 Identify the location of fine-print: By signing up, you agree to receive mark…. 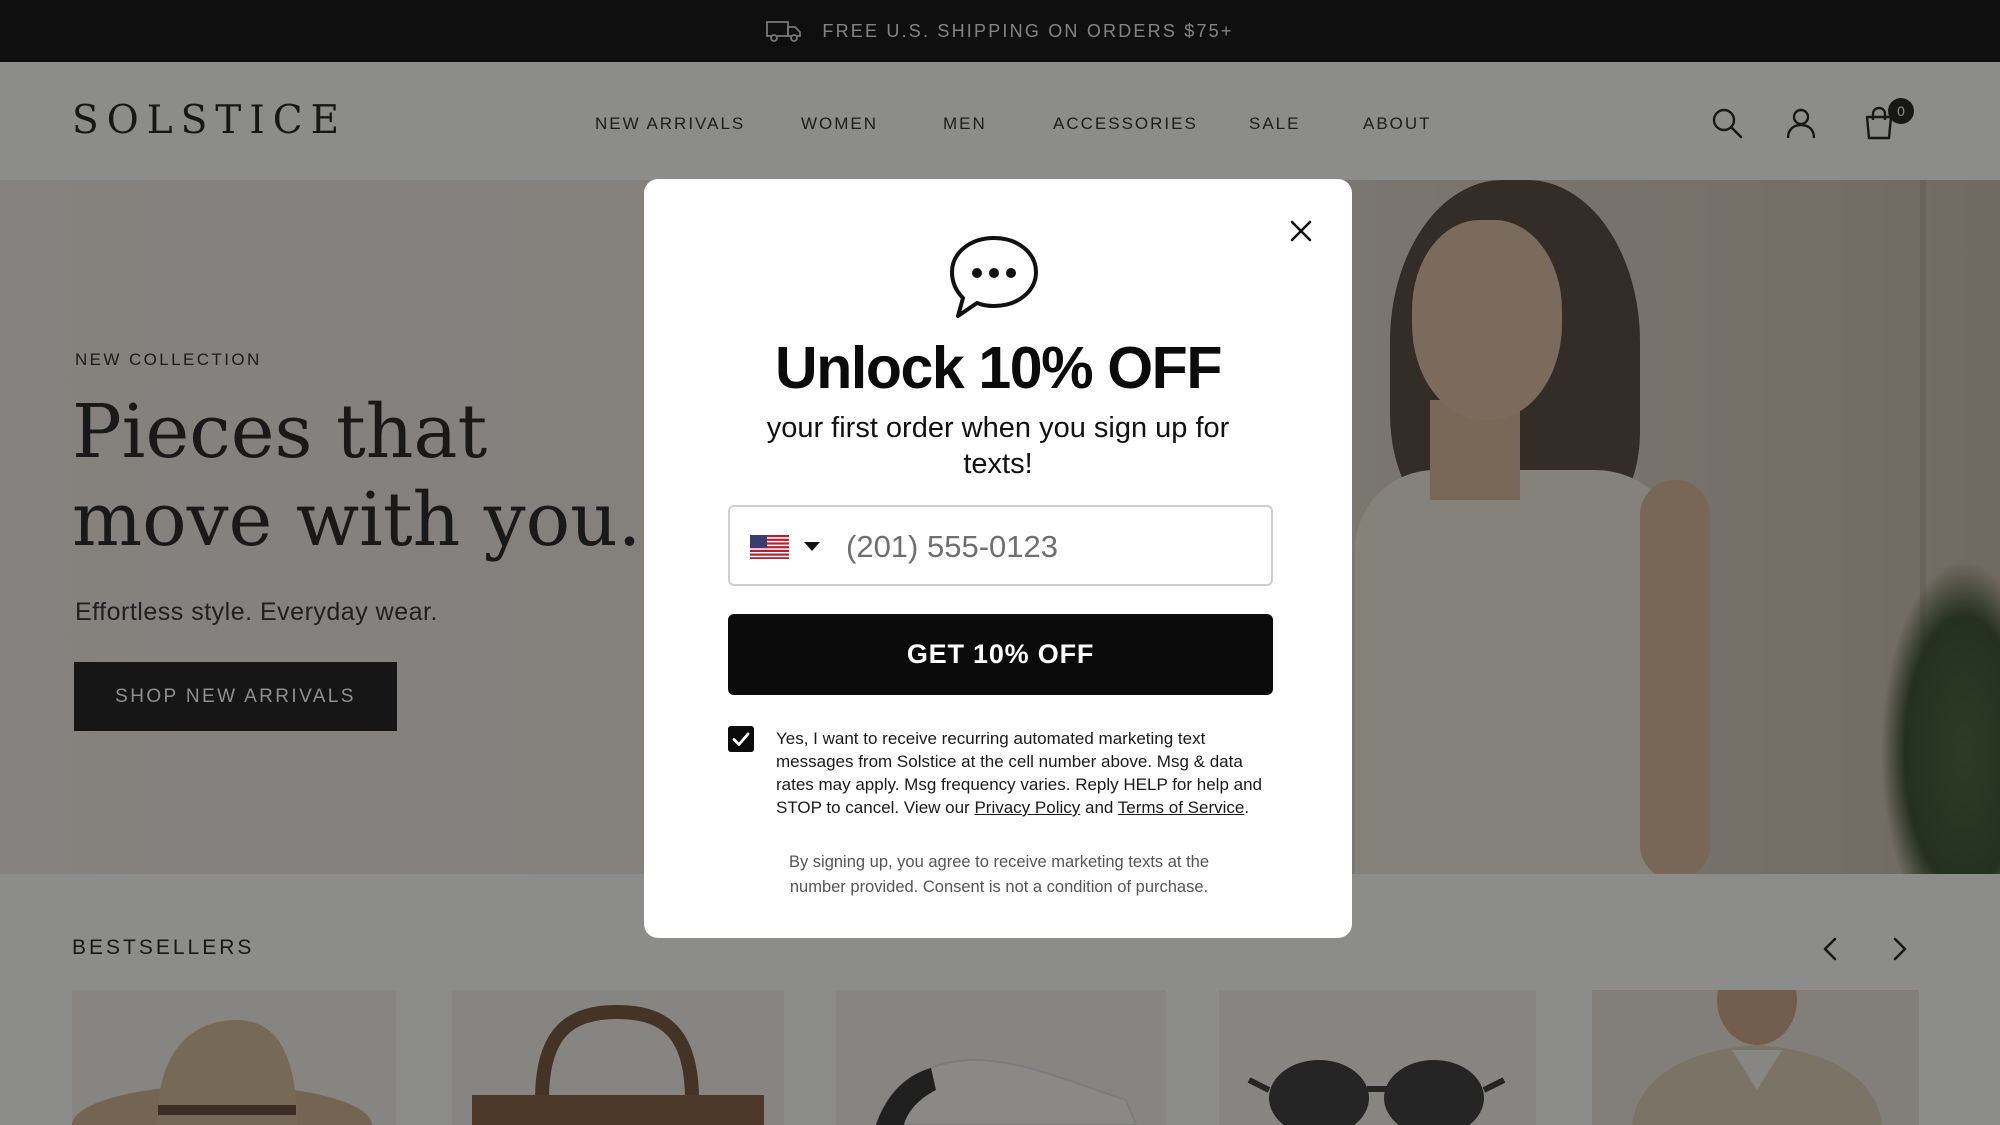
(999, 874).